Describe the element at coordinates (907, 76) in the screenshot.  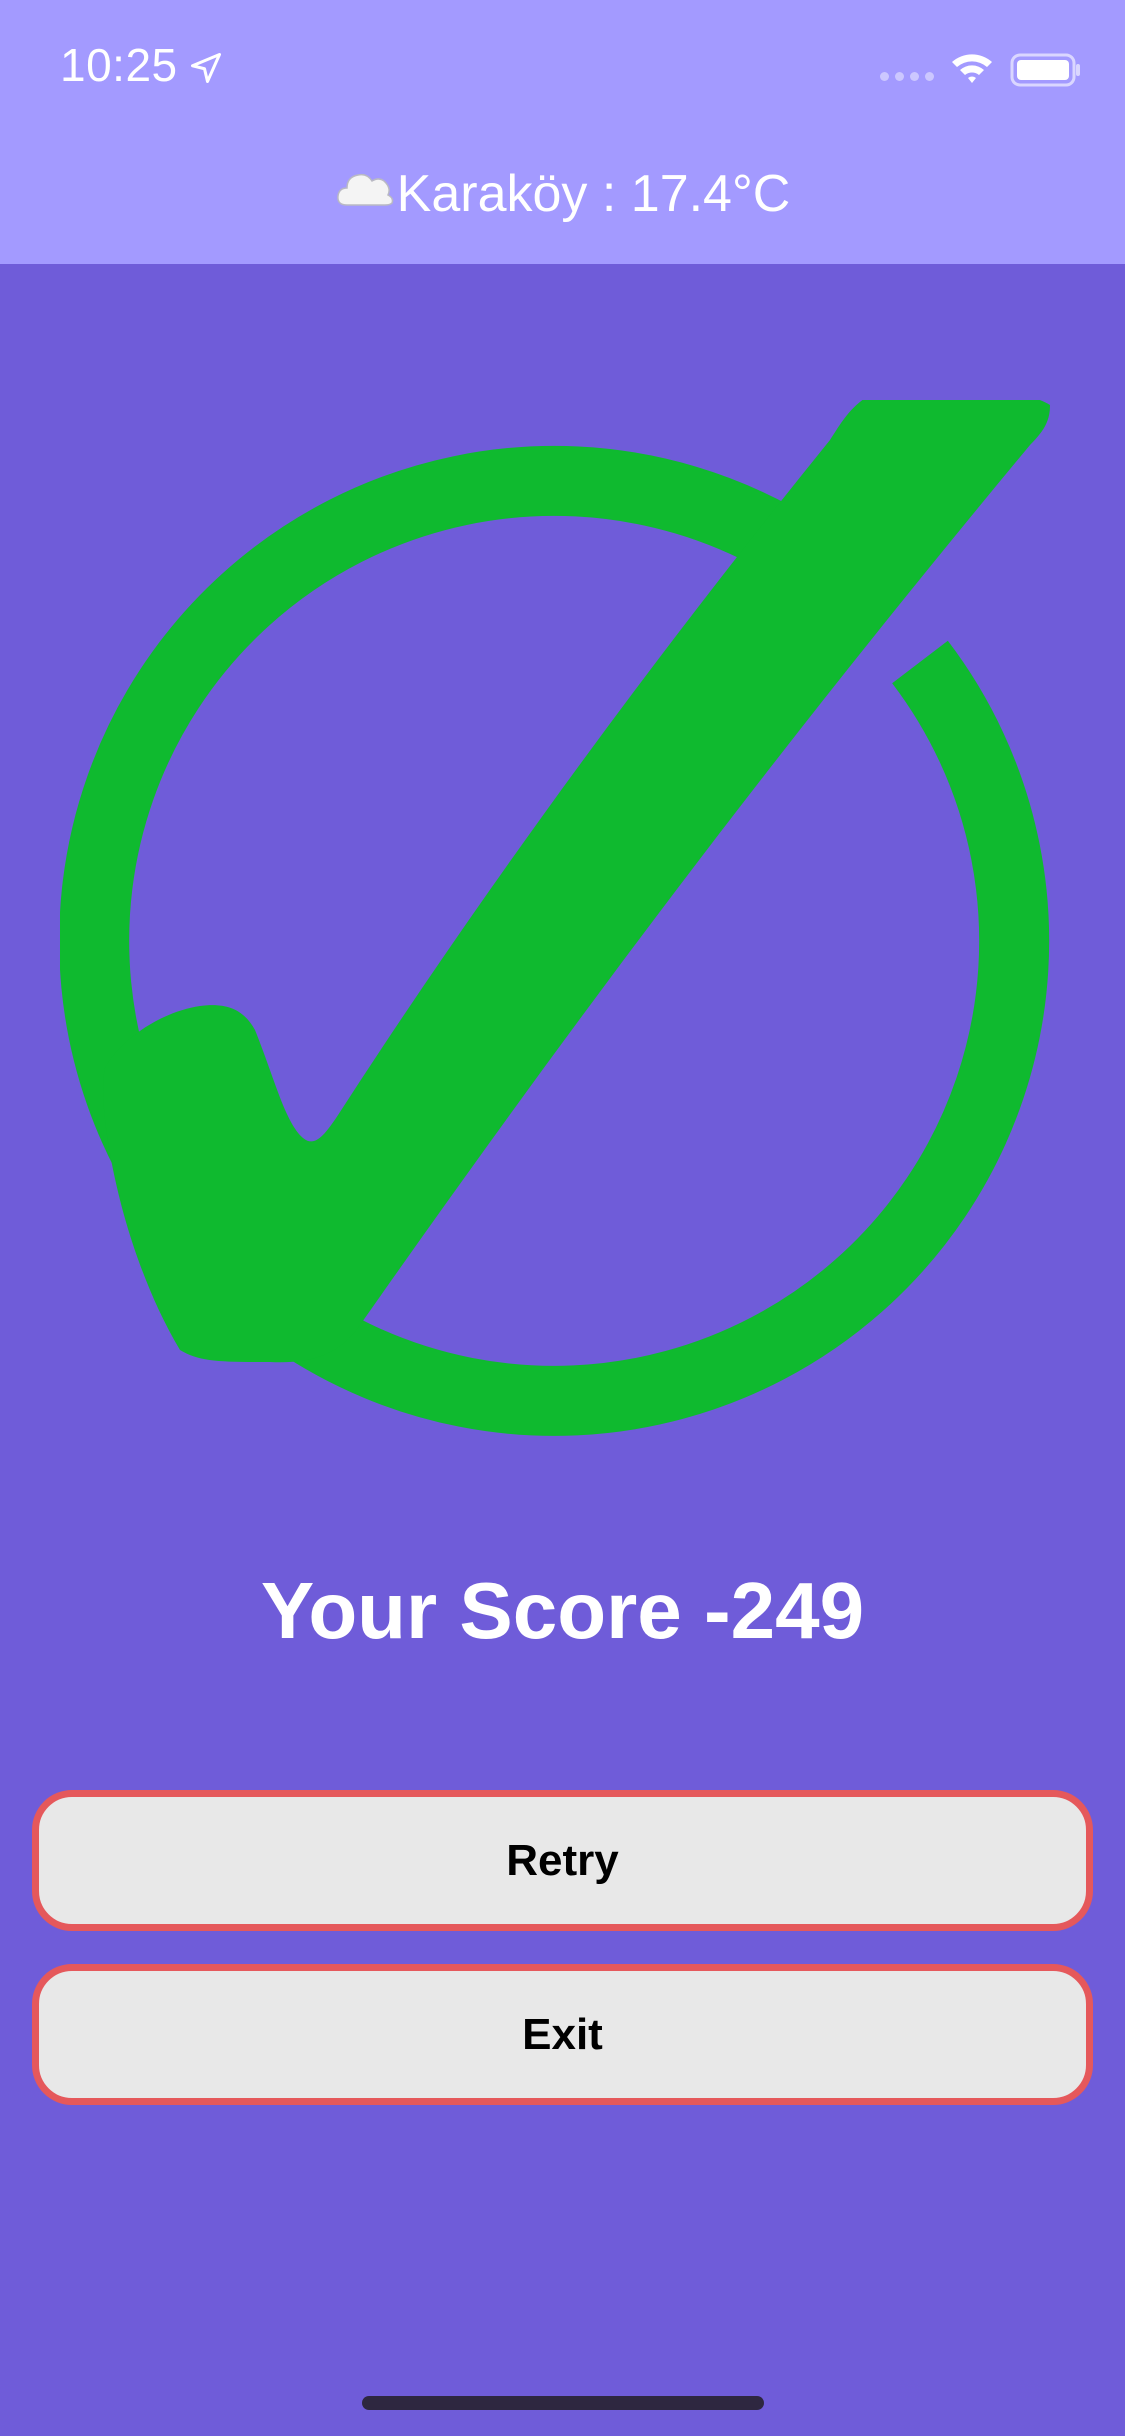
I see `cellular-signal-icon` at that location.